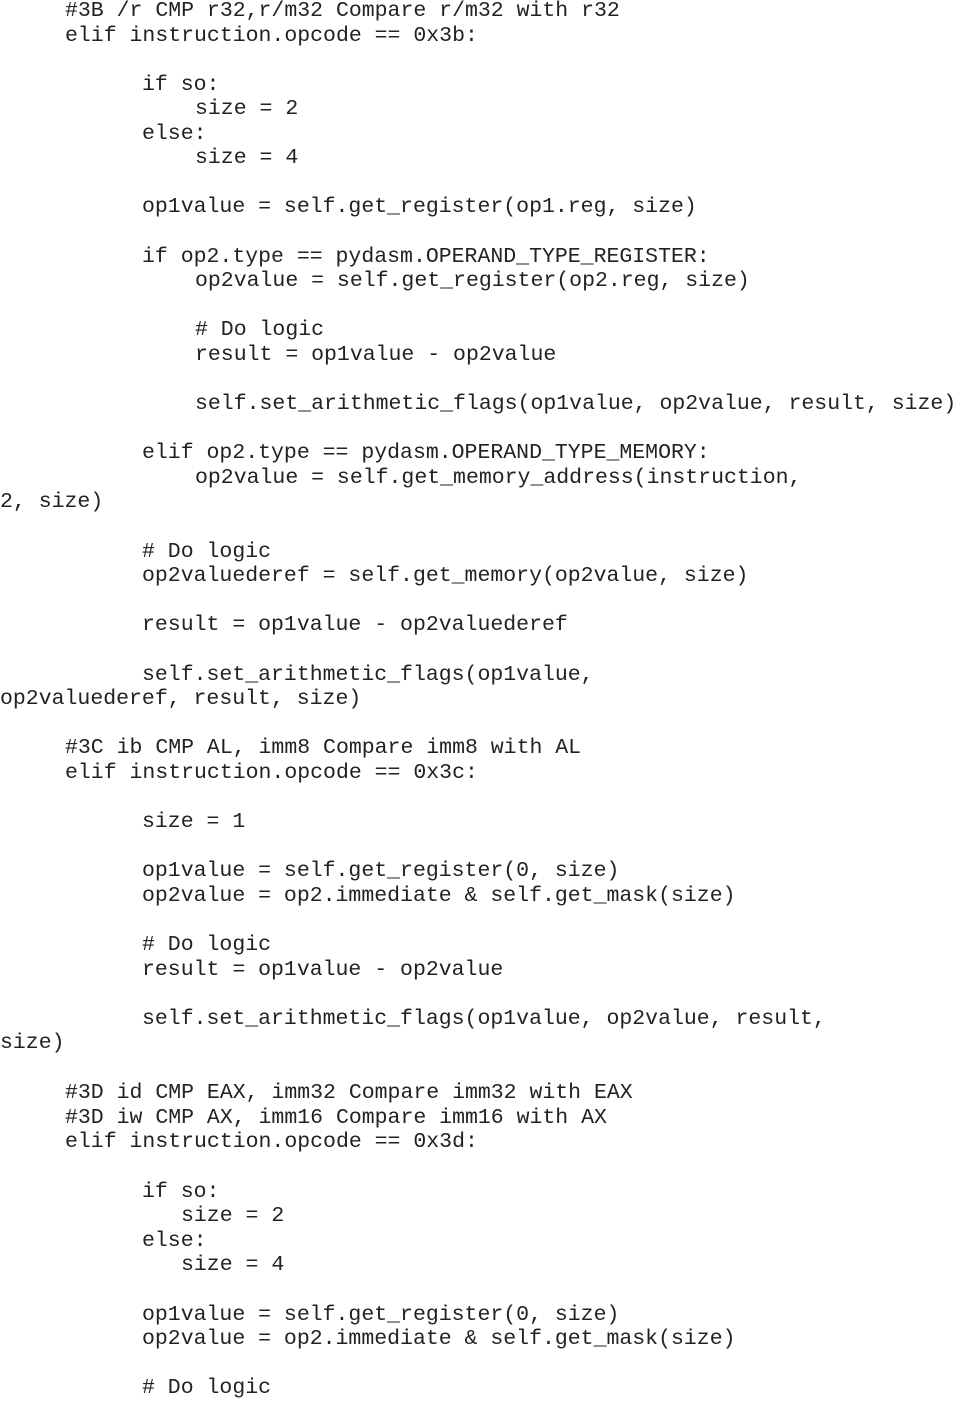 The image size is (960, 1402). What do you see at coordinates (181, 699) in the screenshot?
I see `code-line: op2valuederef, result, size)` at bounding box center [181, 699].